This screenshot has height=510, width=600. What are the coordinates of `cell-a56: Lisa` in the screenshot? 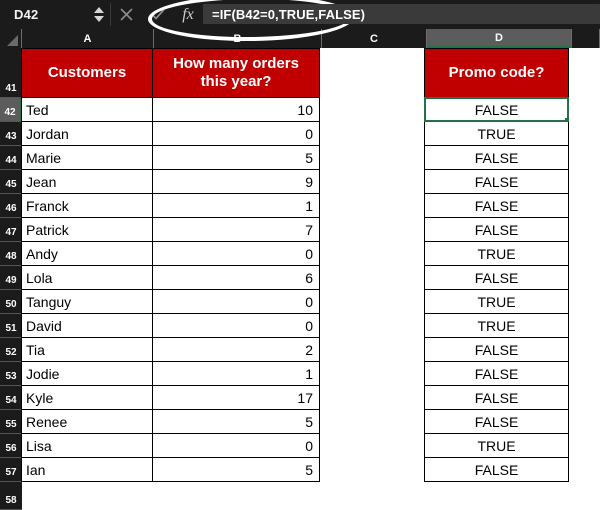 It's located at (87, 445).